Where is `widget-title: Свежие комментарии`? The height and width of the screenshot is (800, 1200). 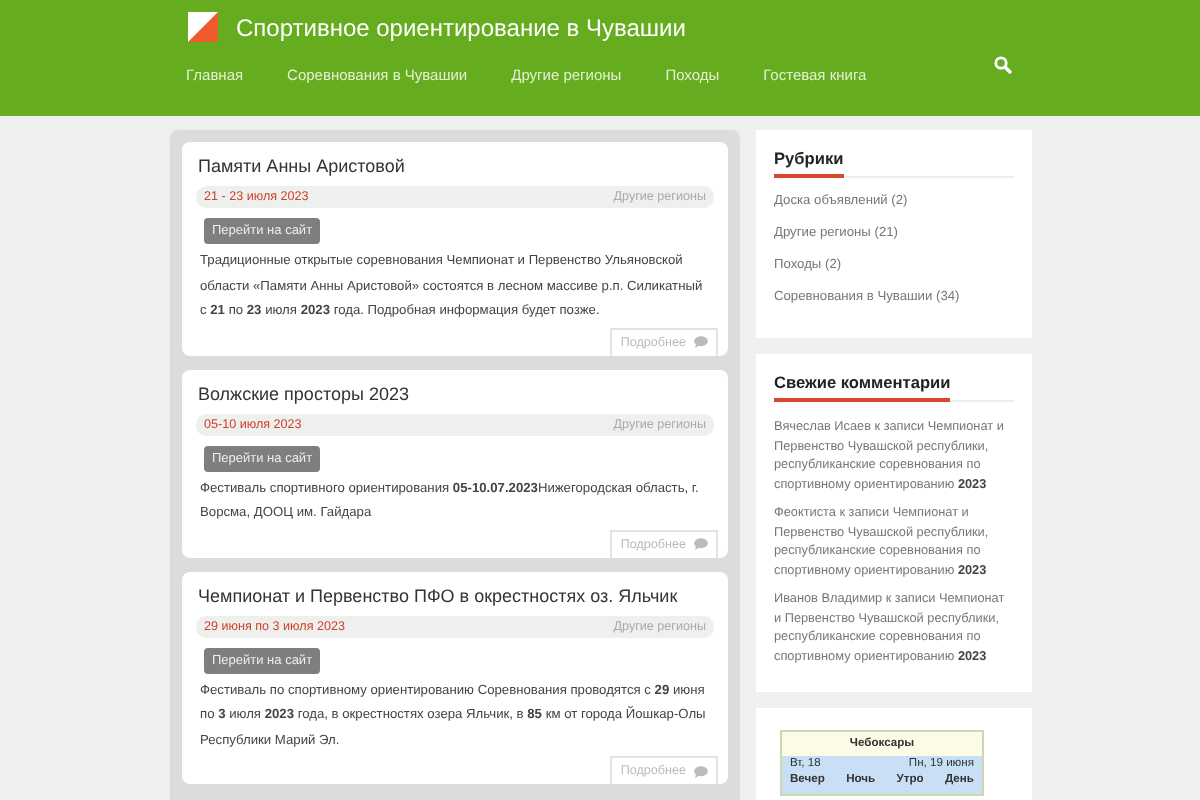 widget-title: Свежие комментарии is located at coordinates (862, 387).